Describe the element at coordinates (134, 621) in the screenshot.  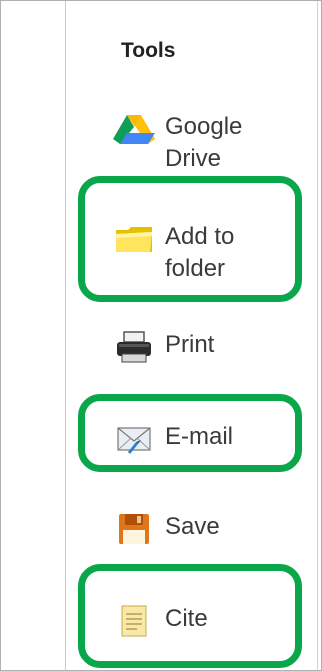
I see `document-icon` at that location.